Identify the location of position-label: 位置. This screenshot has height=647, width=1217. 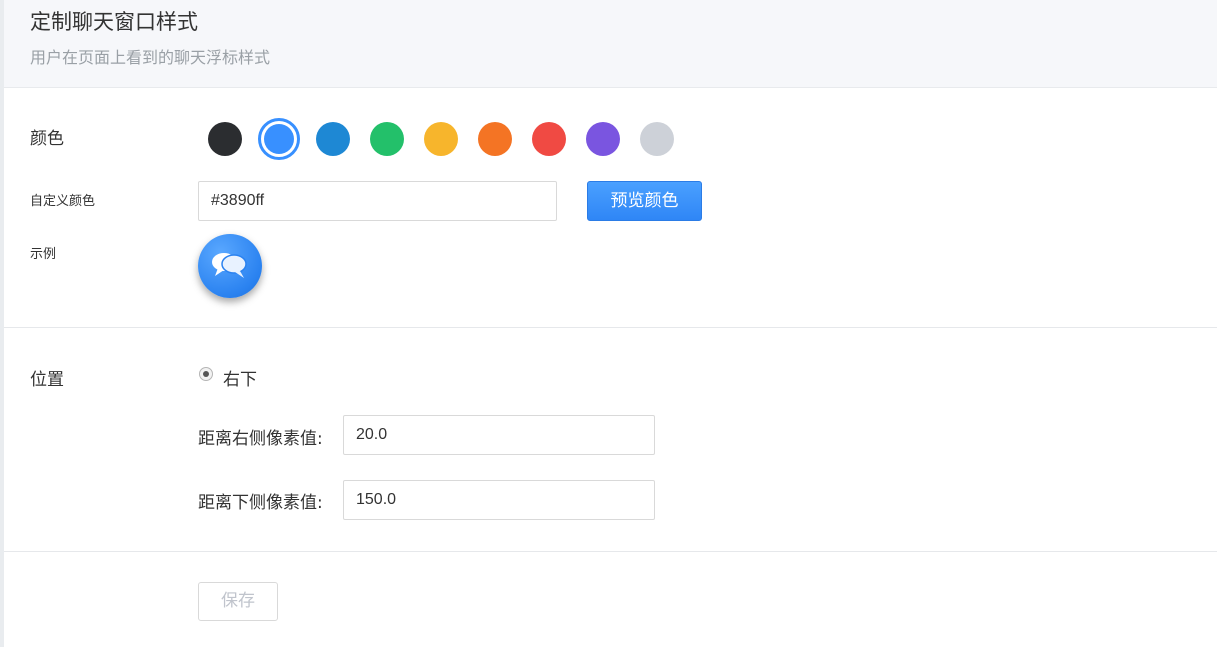
(47, 380).